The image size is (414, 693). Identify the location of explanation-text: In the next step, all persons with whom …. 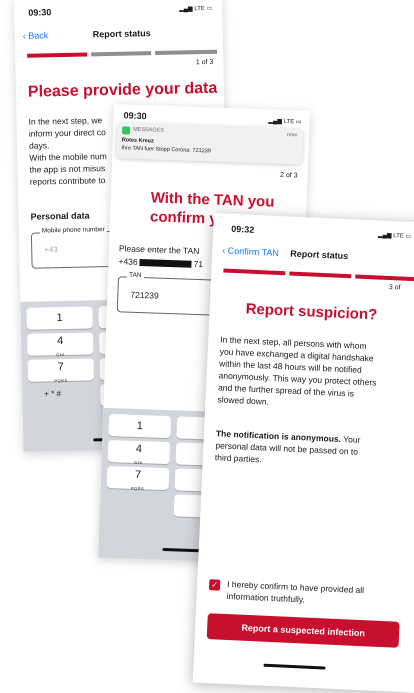
(297, 370).